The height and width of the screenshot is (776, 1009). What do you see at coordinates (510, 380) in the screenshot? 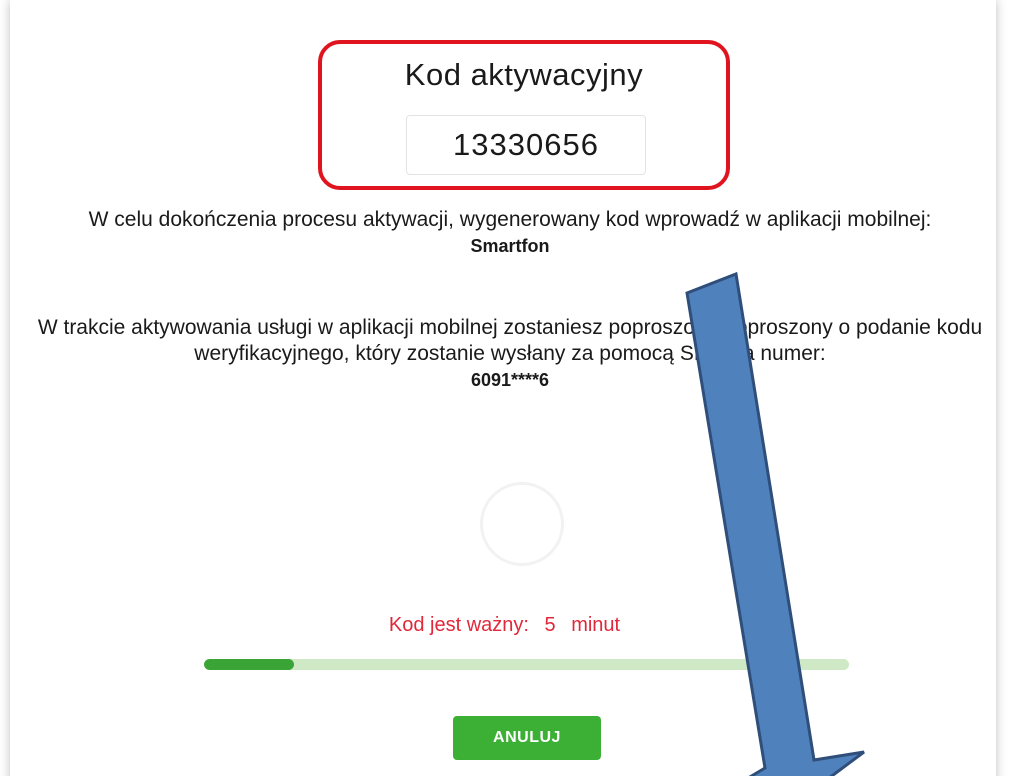
I see `masked-phone-number: 6091****6` at bounding box center [510, 380].